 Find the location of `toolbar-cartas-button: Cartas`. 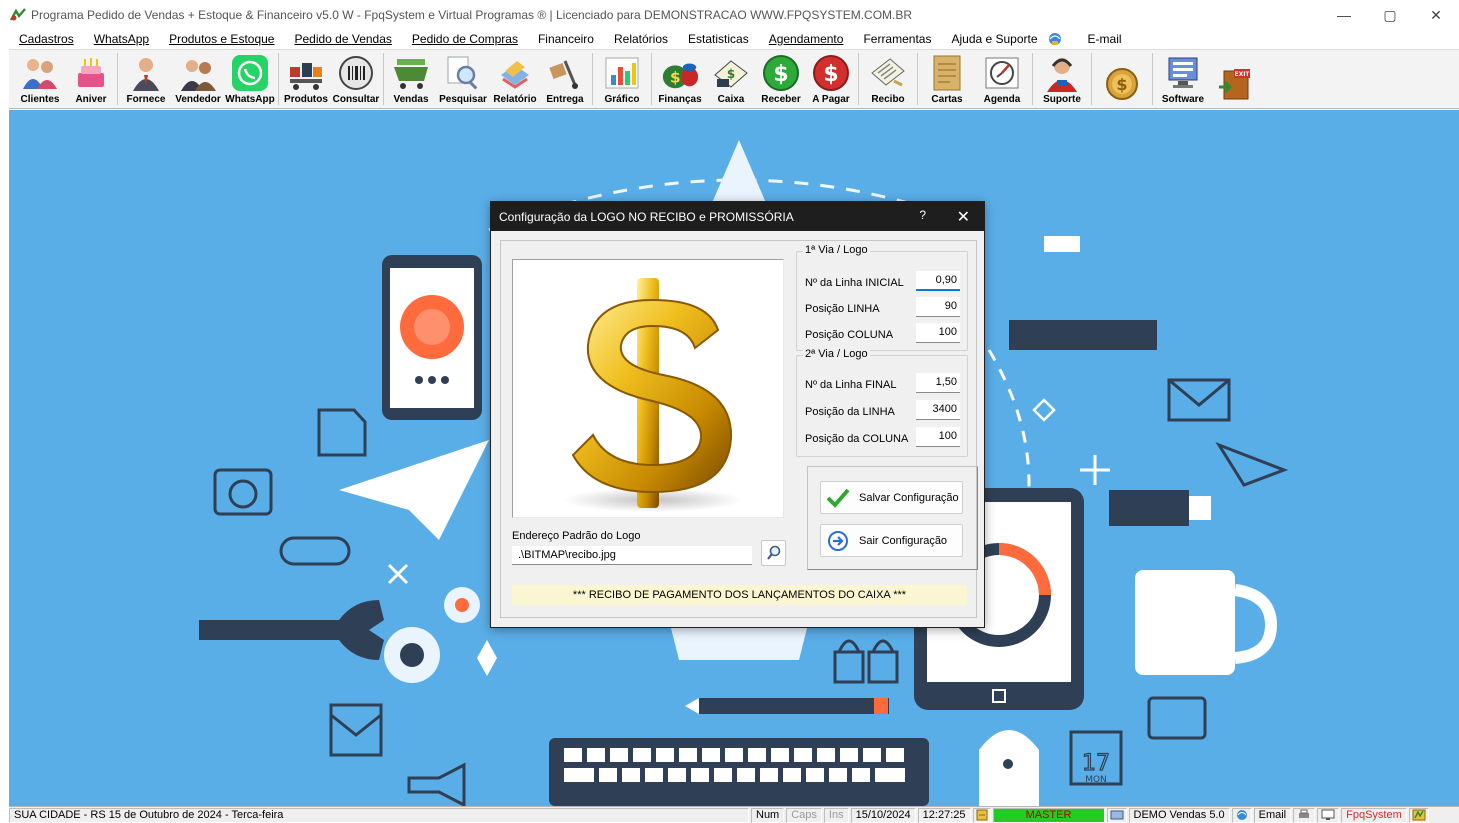

toolbar-cartas-button: Cartas is located at coordinates (947, 79).